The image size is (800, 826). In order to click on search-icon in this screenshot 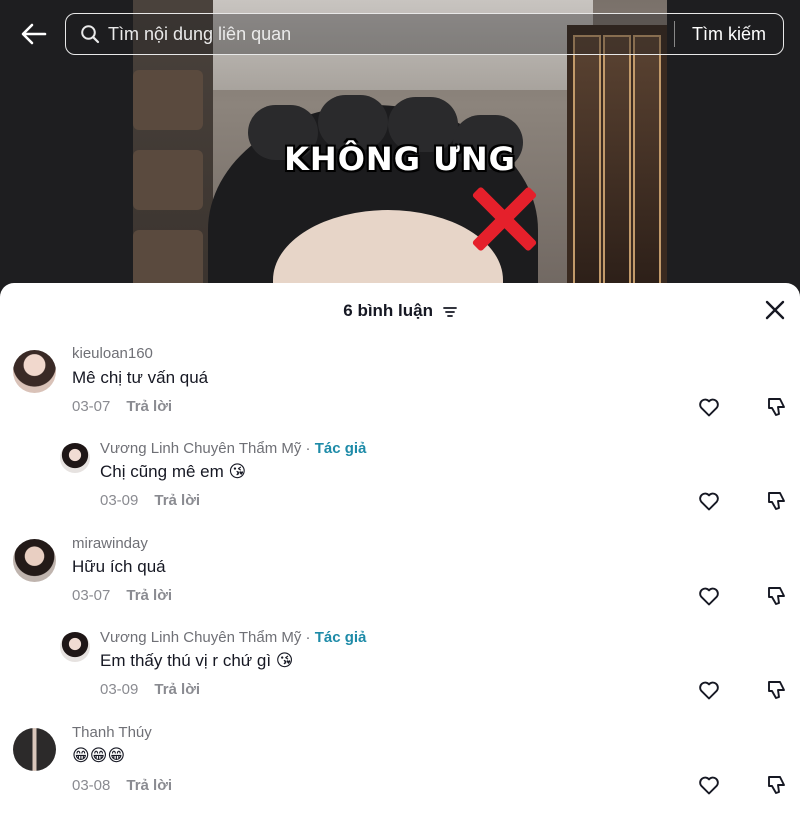, I will do `click(90, 34)`.